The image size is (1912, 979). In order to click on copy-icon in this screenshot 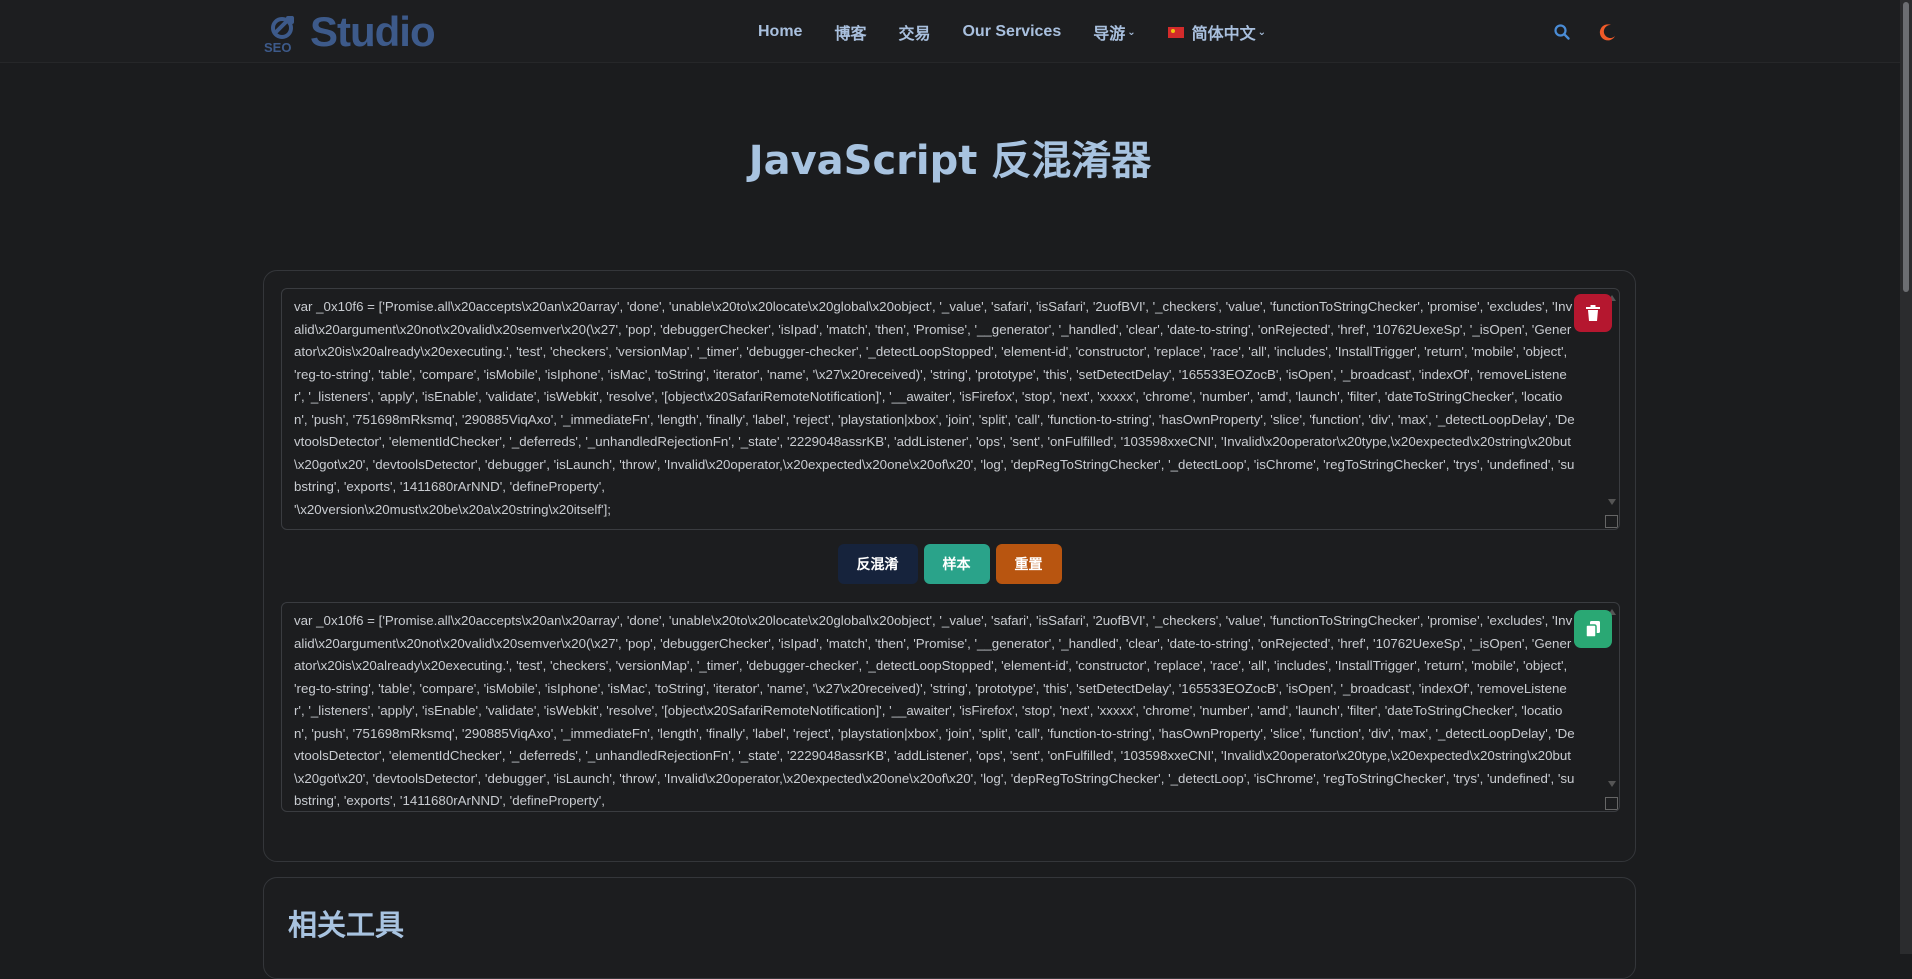, I will do `click(1592, 629)`.